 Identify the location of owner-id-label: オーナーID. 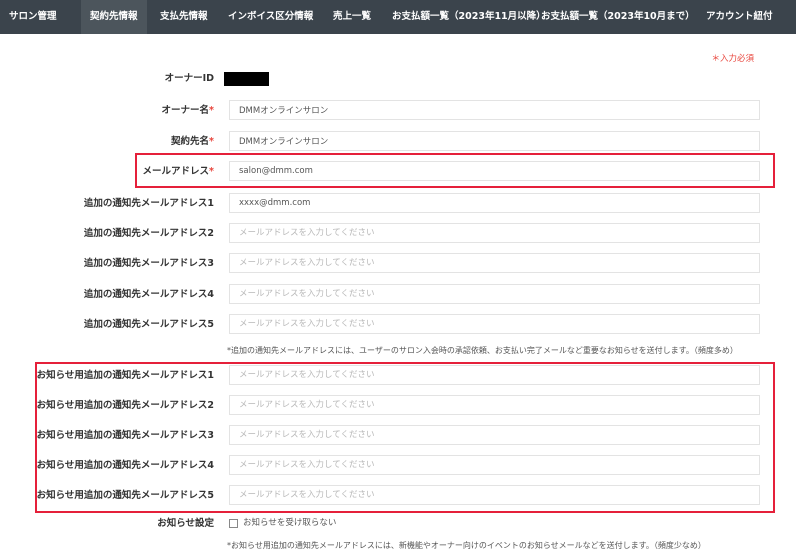
(189, 78).